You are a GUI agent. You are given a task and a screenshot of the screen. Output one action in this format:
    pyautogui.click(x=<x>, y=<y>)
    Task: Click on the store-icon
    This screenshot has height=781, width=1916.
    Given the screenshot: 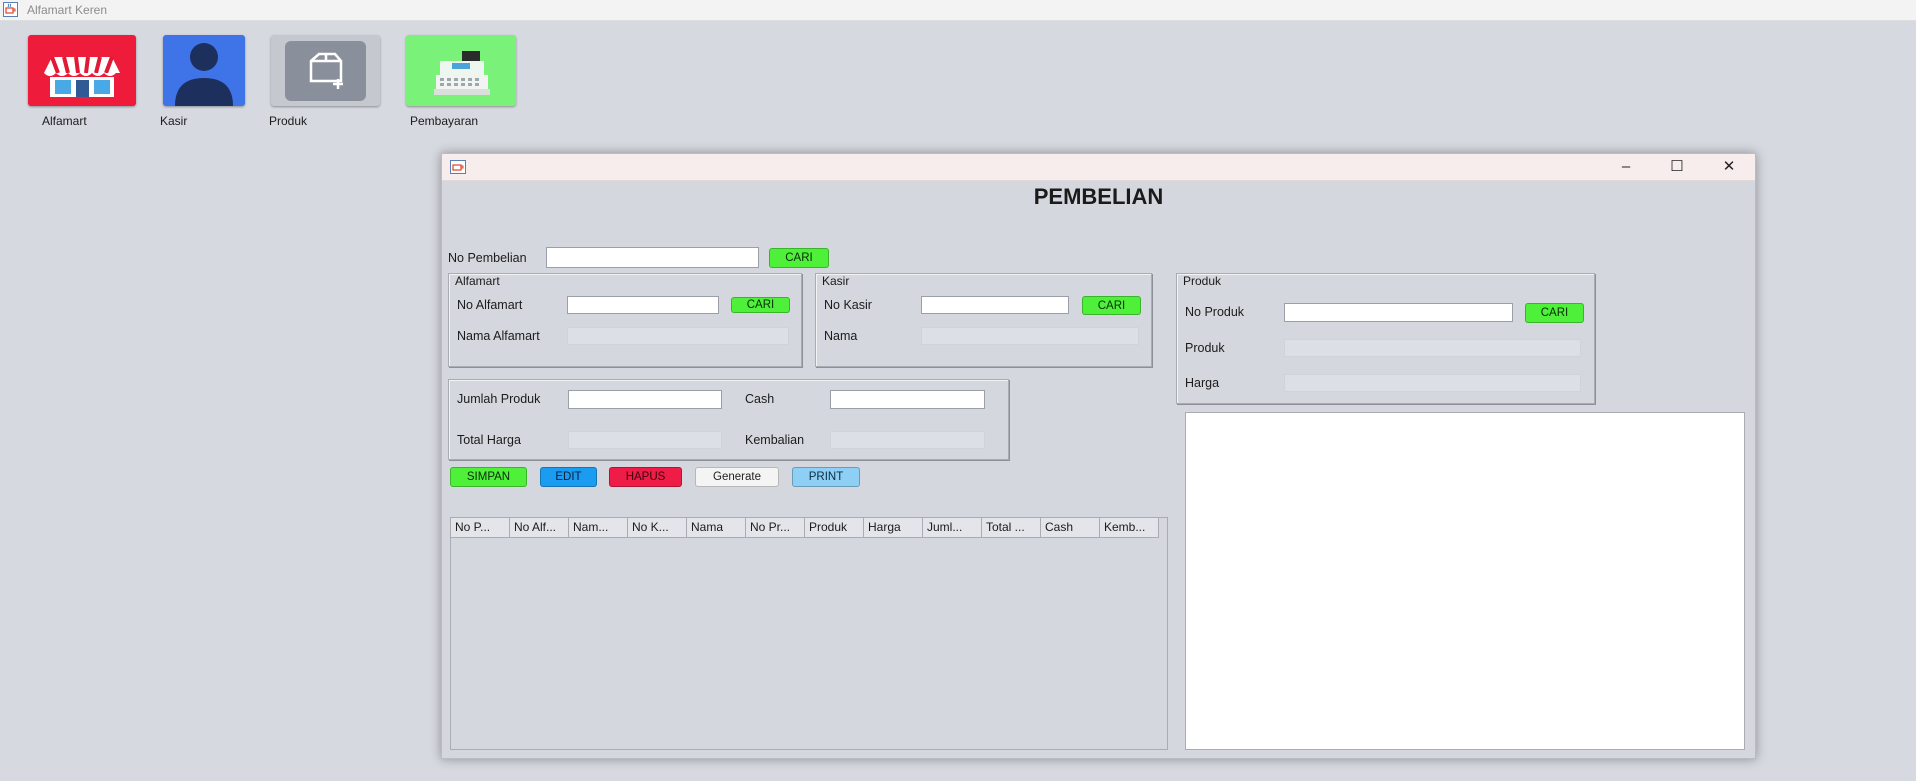 What is the action you would take?
    pyautogui.click(x=82, y=76)
    